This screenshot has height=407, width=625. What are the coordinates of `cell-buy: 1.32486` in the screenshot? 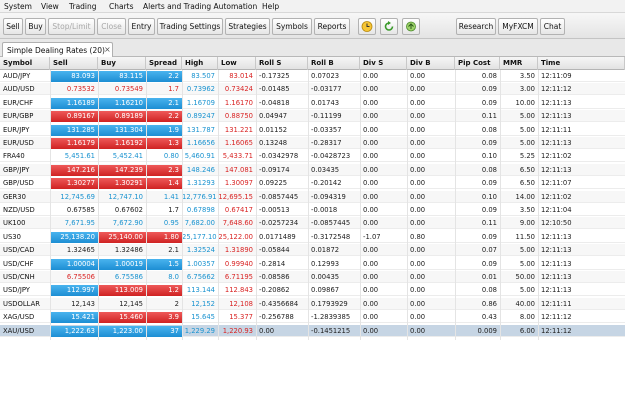 It's located at (122, 250).